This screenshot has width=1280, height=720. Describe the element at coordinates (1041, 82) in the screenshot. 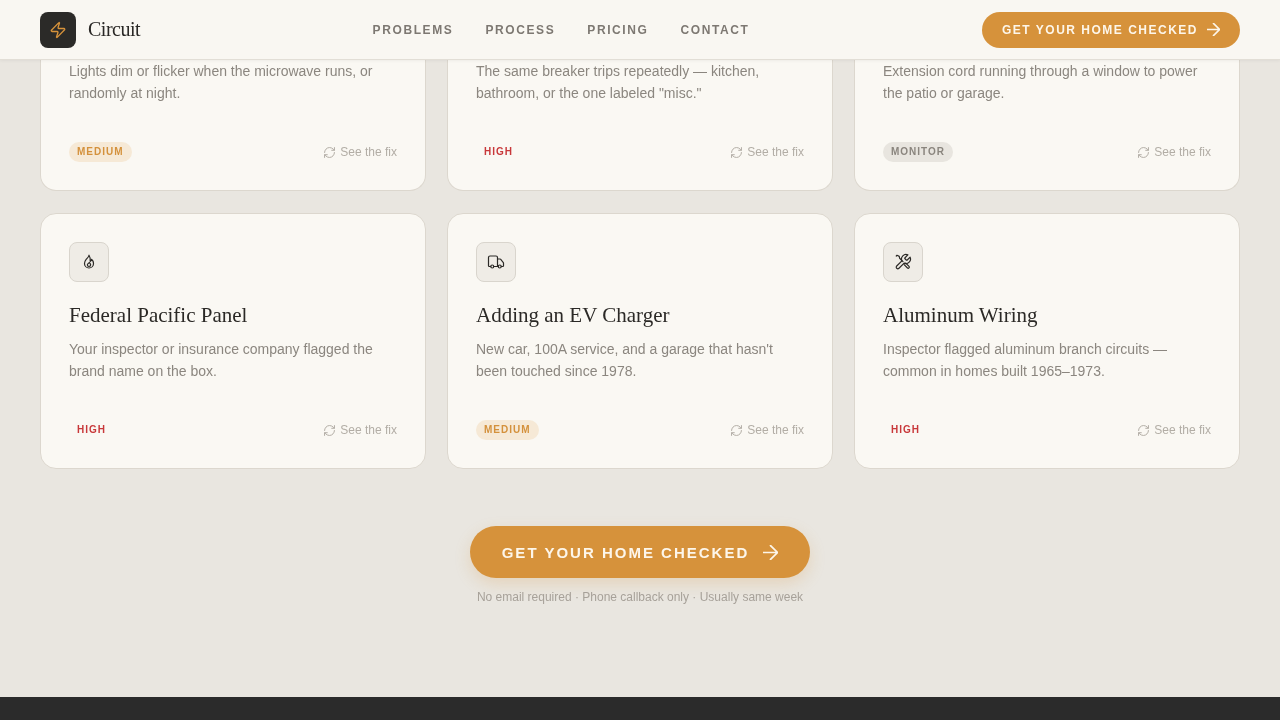

I see `card-description: Extension cord running through a window to power the patio or garage.` at that location.